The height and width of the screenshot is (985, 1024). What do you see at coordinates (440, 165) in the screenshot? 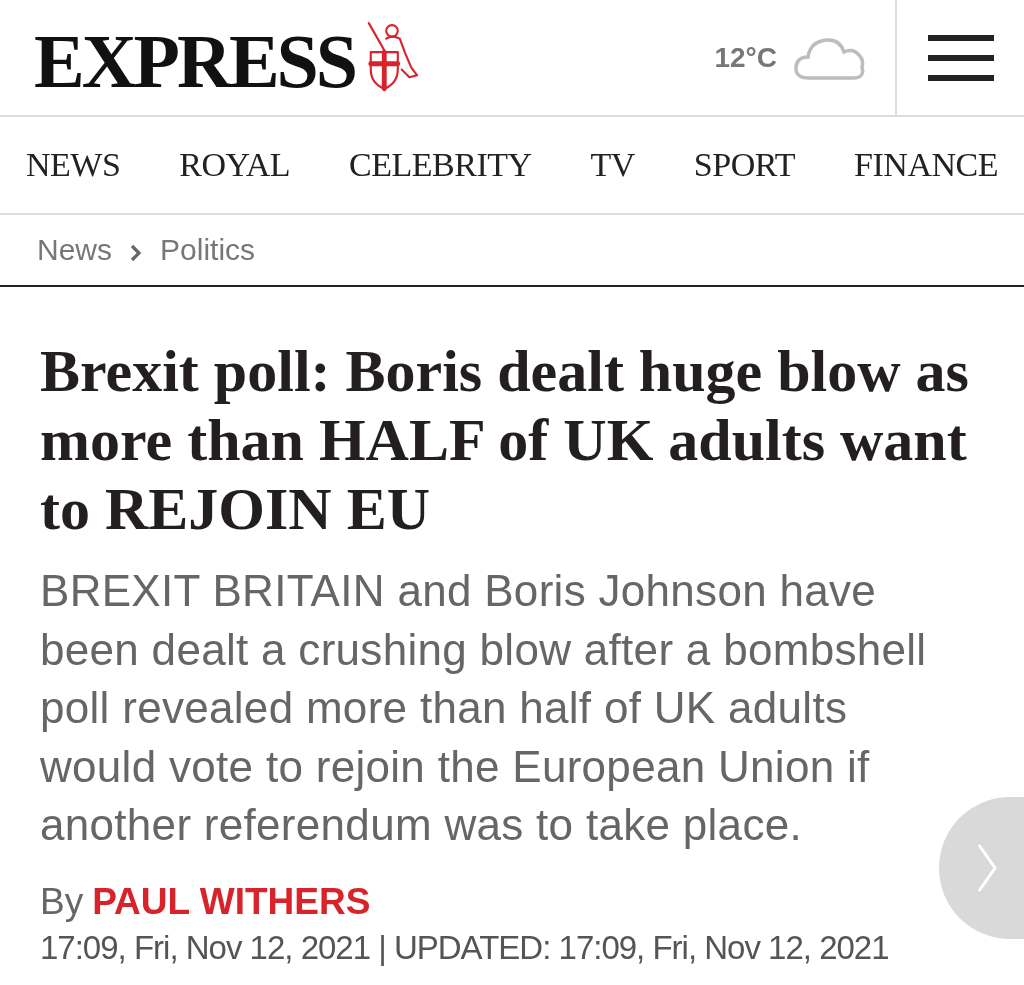
I see `nav-link: CELEBRITY` at bounding box center [440, 165].